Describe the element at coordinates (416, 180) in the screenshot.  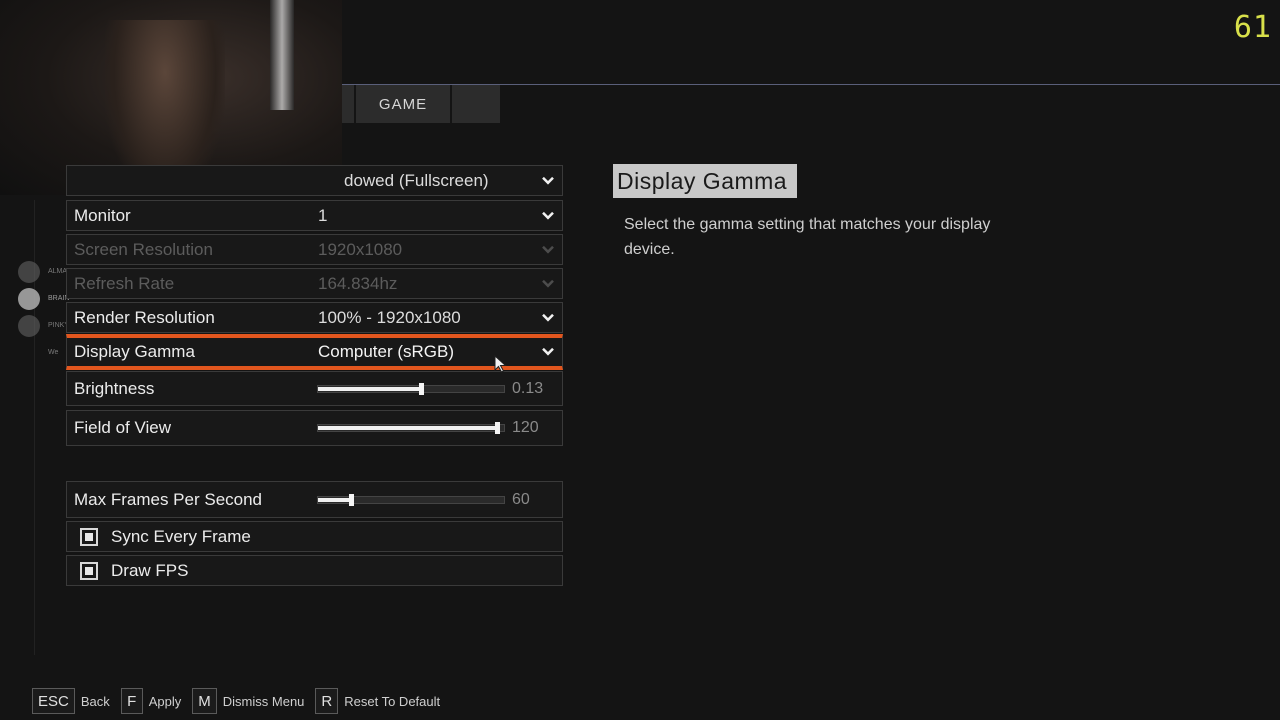
I see `display-mode-value: dowed (Fullscreen)` at that location.